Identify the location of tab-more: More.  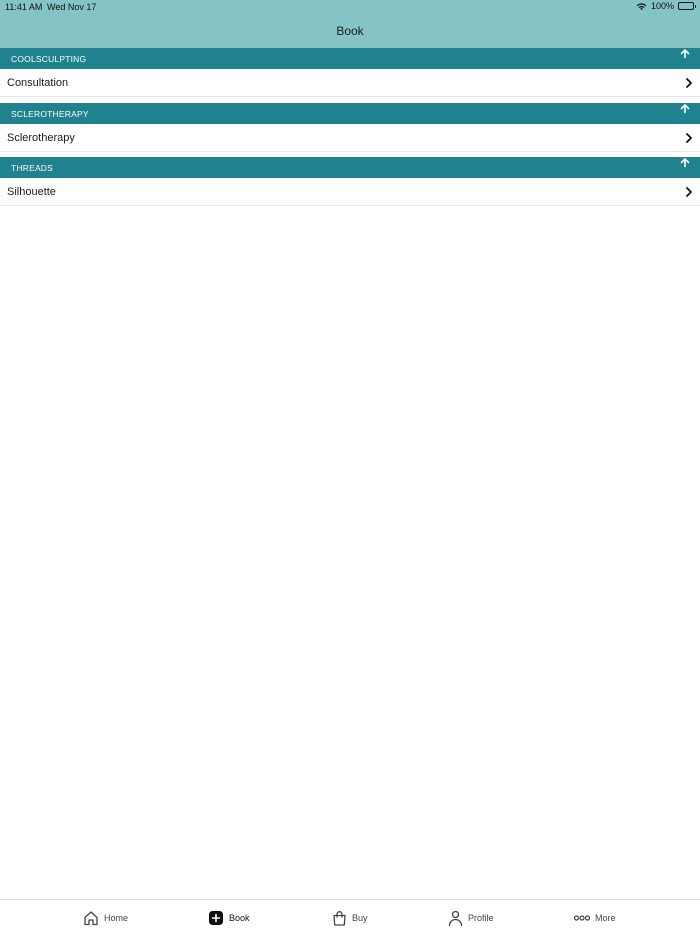
(595, 918).